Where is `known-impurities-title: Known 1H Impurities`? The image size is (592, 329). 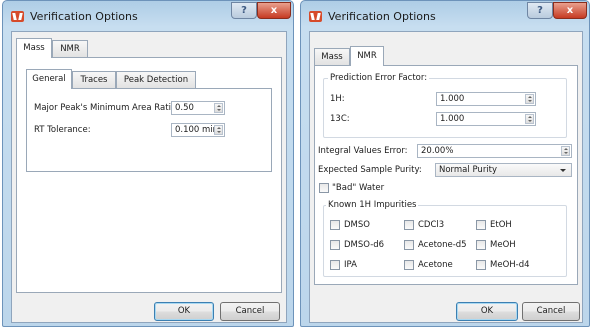
known-impurities-title: Known 1H Impurities is located at coordinates (372, 205).